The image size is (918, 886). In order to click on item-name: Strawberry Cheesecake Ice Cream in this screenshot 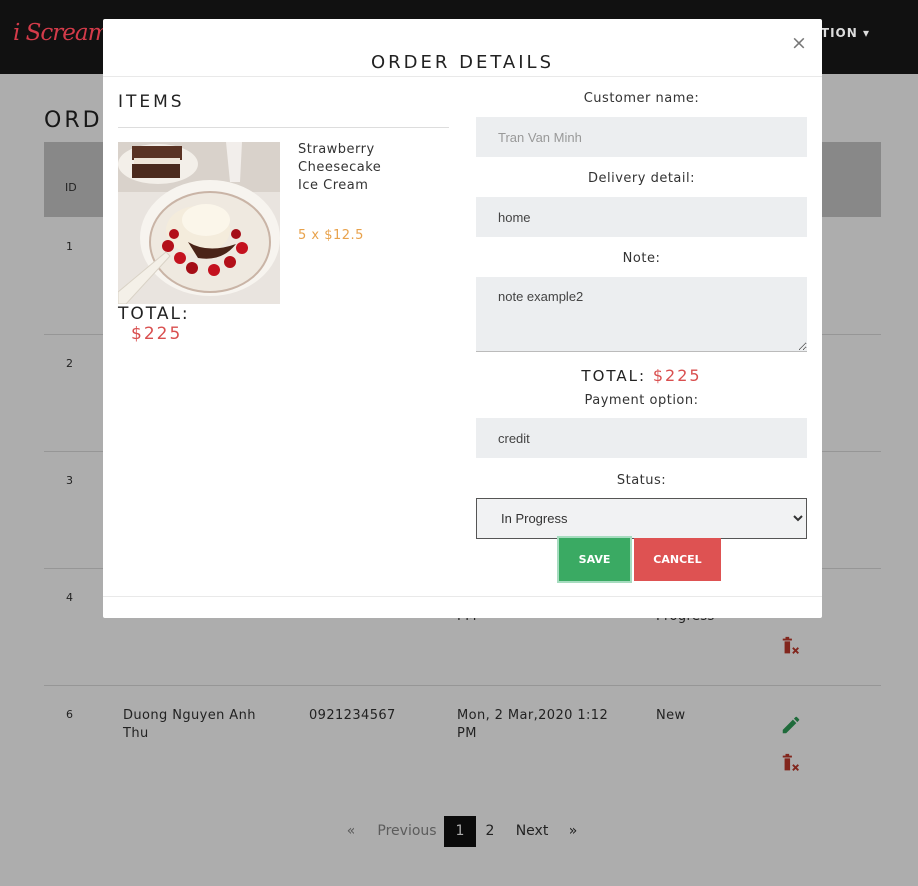, I will do `click(340, 167)`.